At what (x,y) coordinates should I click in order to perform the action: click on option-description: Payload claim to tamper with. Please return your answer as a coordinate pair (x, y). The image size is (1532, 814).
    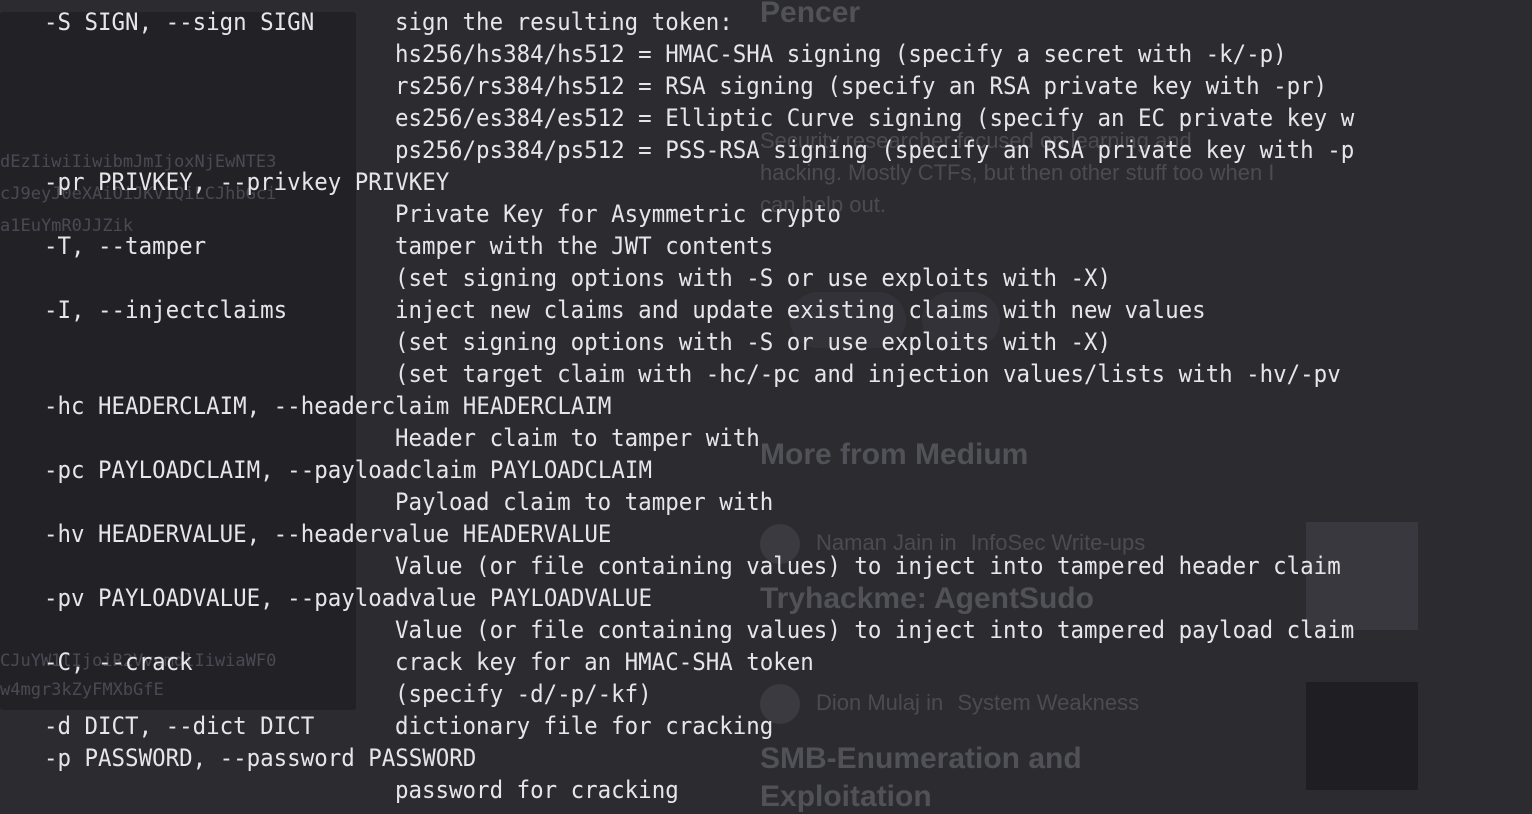
    Looking at the image, I should click on (584, 502).